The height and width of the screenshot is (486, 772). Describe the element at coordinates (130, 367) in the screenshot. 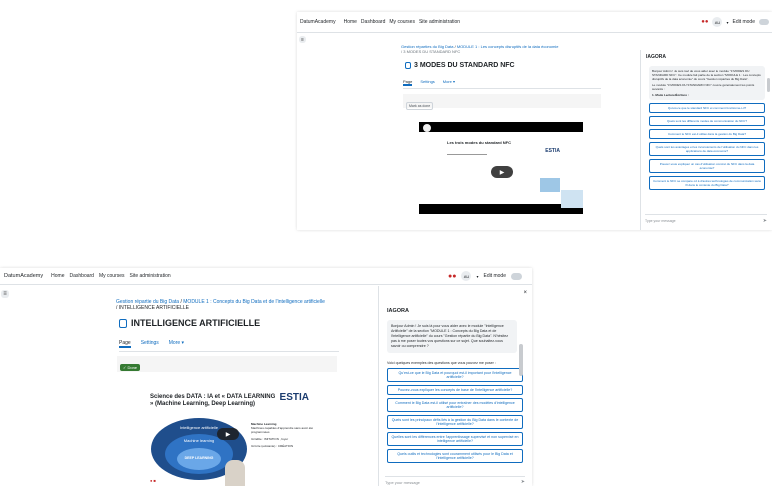

I see `done-button: ✓ Done` at that location.